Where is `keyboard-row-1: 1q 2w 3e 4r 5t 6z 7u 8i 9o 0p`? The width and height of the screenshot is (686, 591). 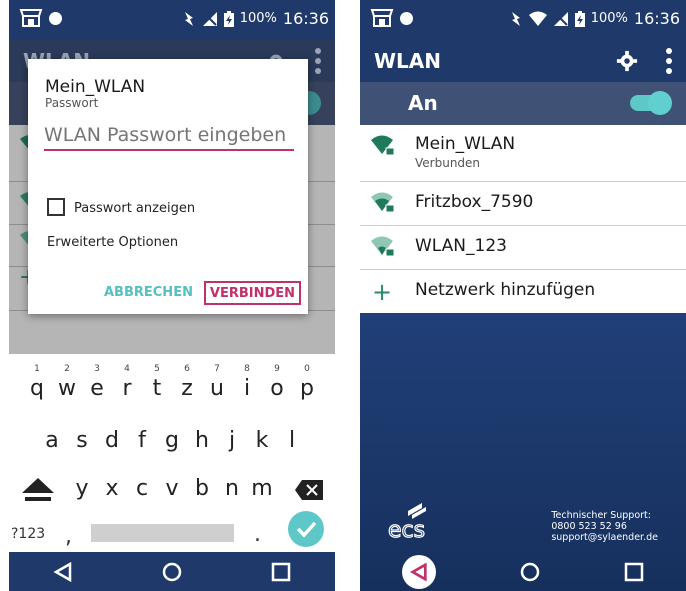 keyboard-row-1: 1q 2w 3e 4r 5t 6z 7u 8i 9o 0p is located at coordinates (172, 382).